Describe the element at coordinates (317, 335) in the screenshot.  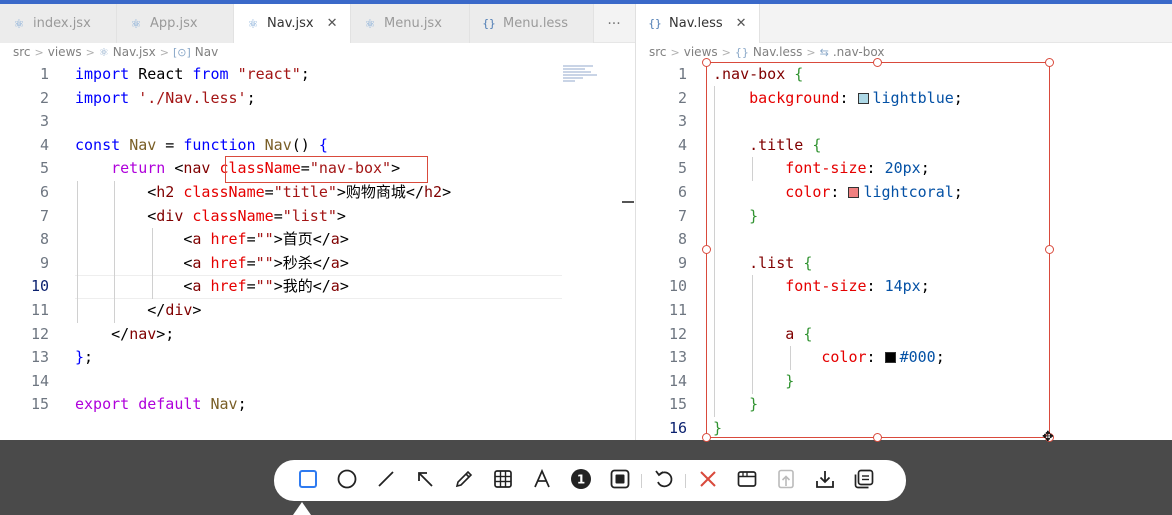
I see `code-line: 12 </nav>;` at that location.